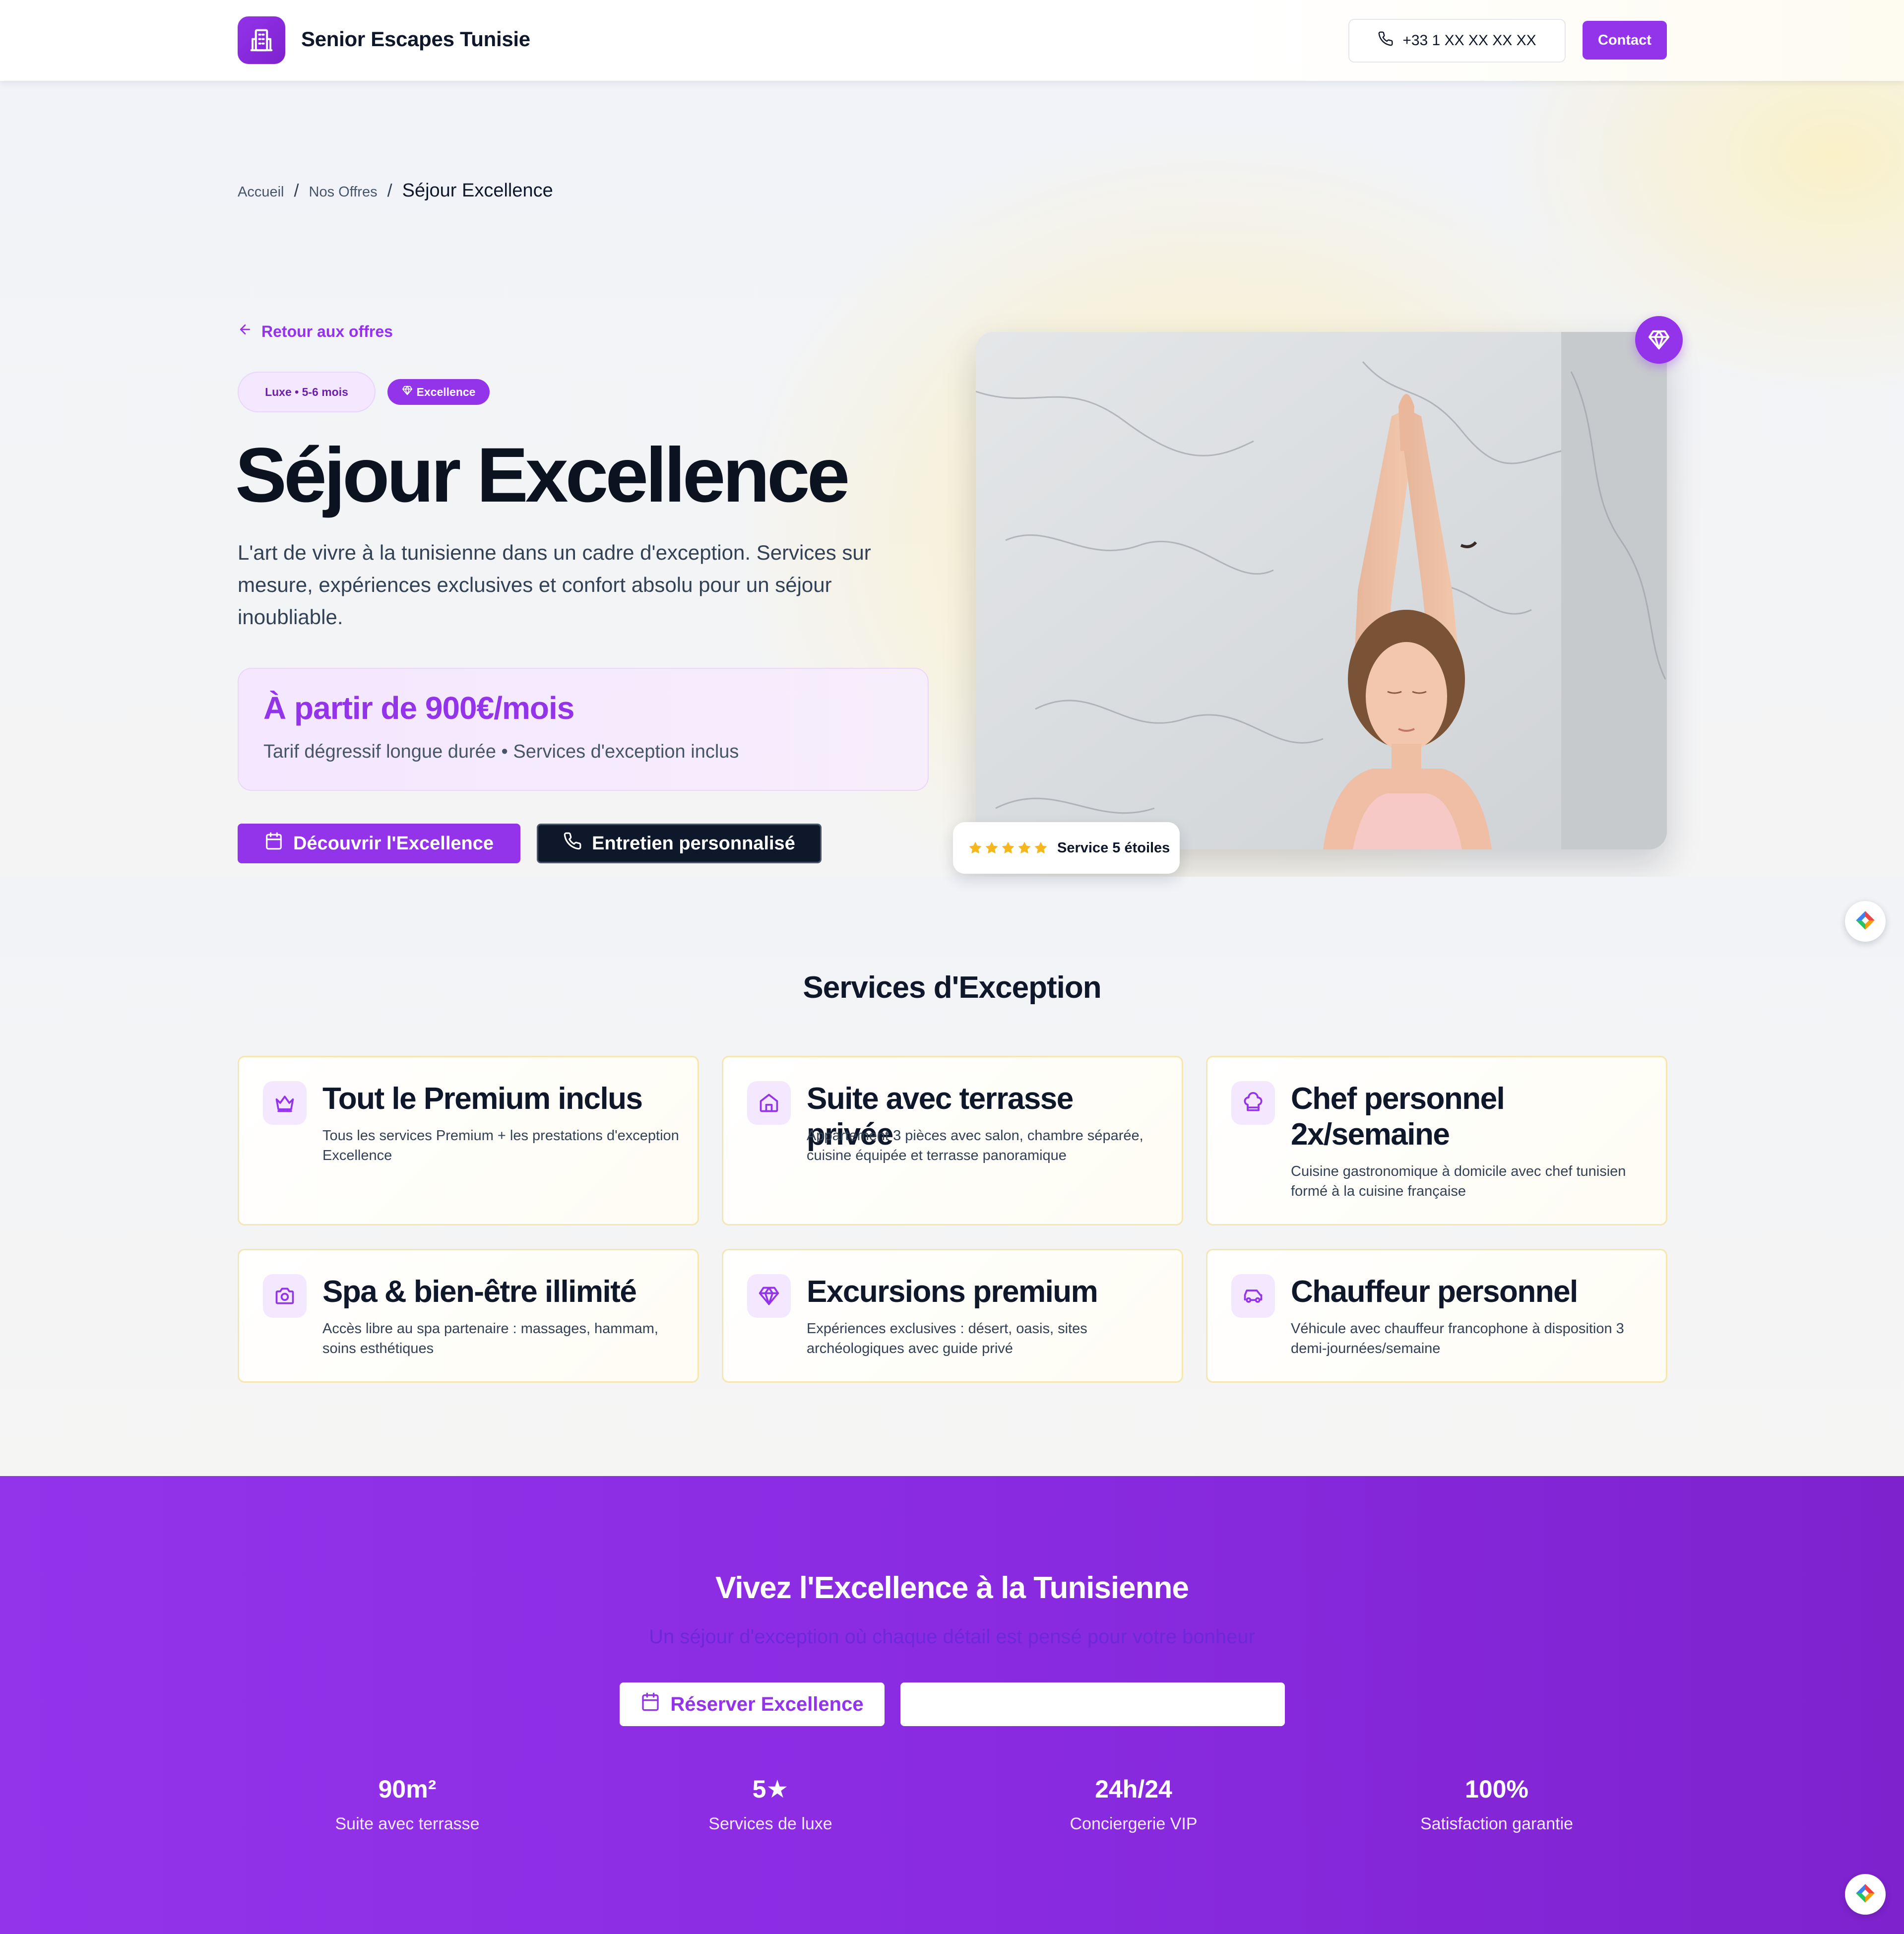 This screenshot has height=1934, width=1904. Describe the element at coordinates (1321, 590) in the screenshot. I see `hero-photo` at that location.